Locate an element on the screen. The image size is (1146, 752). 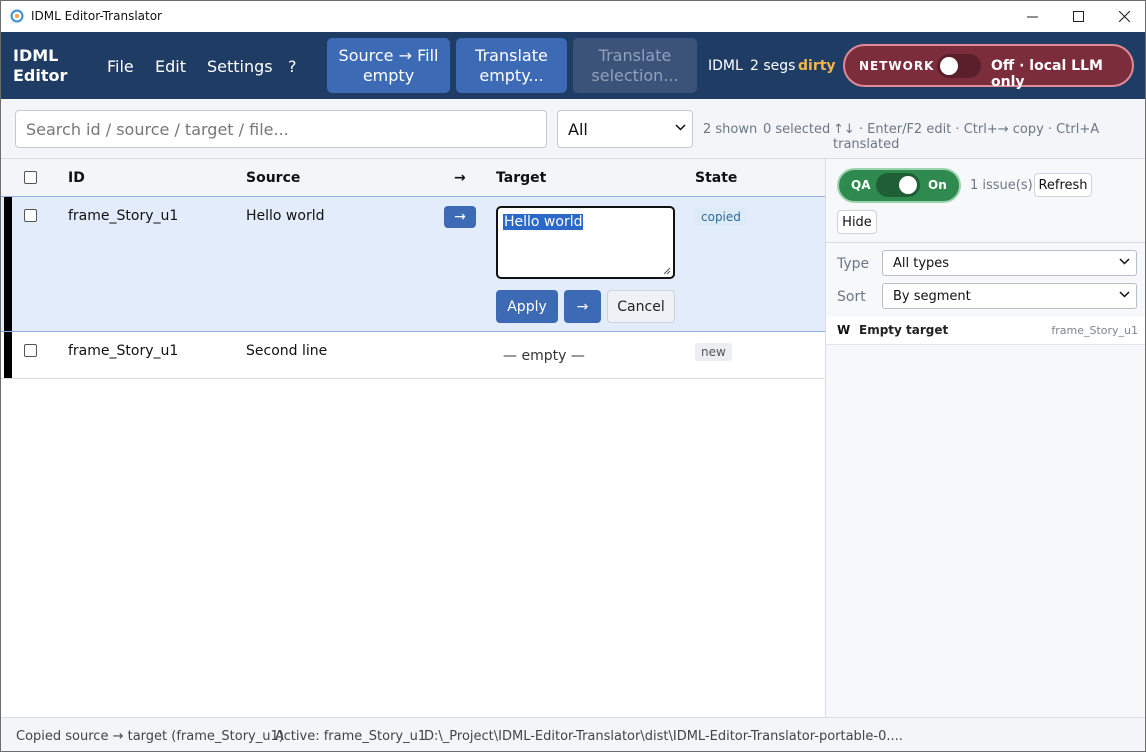
type-select: All types is located at coordinates (1009, 263).